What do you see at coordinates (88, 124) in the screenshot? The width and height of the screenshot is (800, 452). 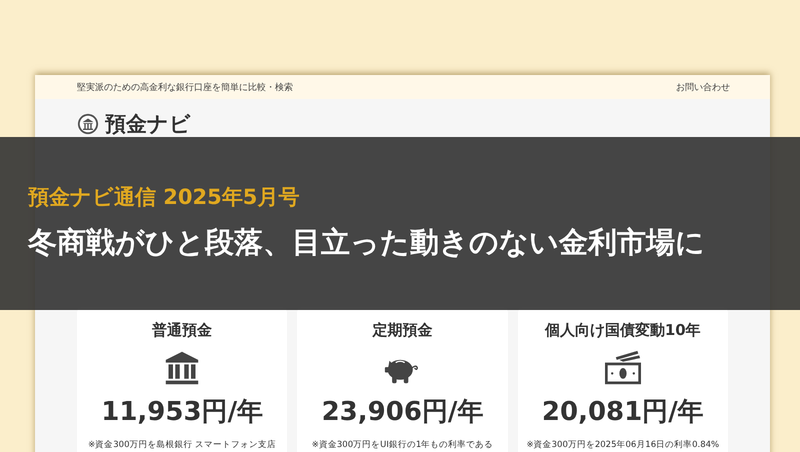 I see `bank-icon` at bounding box center [88, 124].